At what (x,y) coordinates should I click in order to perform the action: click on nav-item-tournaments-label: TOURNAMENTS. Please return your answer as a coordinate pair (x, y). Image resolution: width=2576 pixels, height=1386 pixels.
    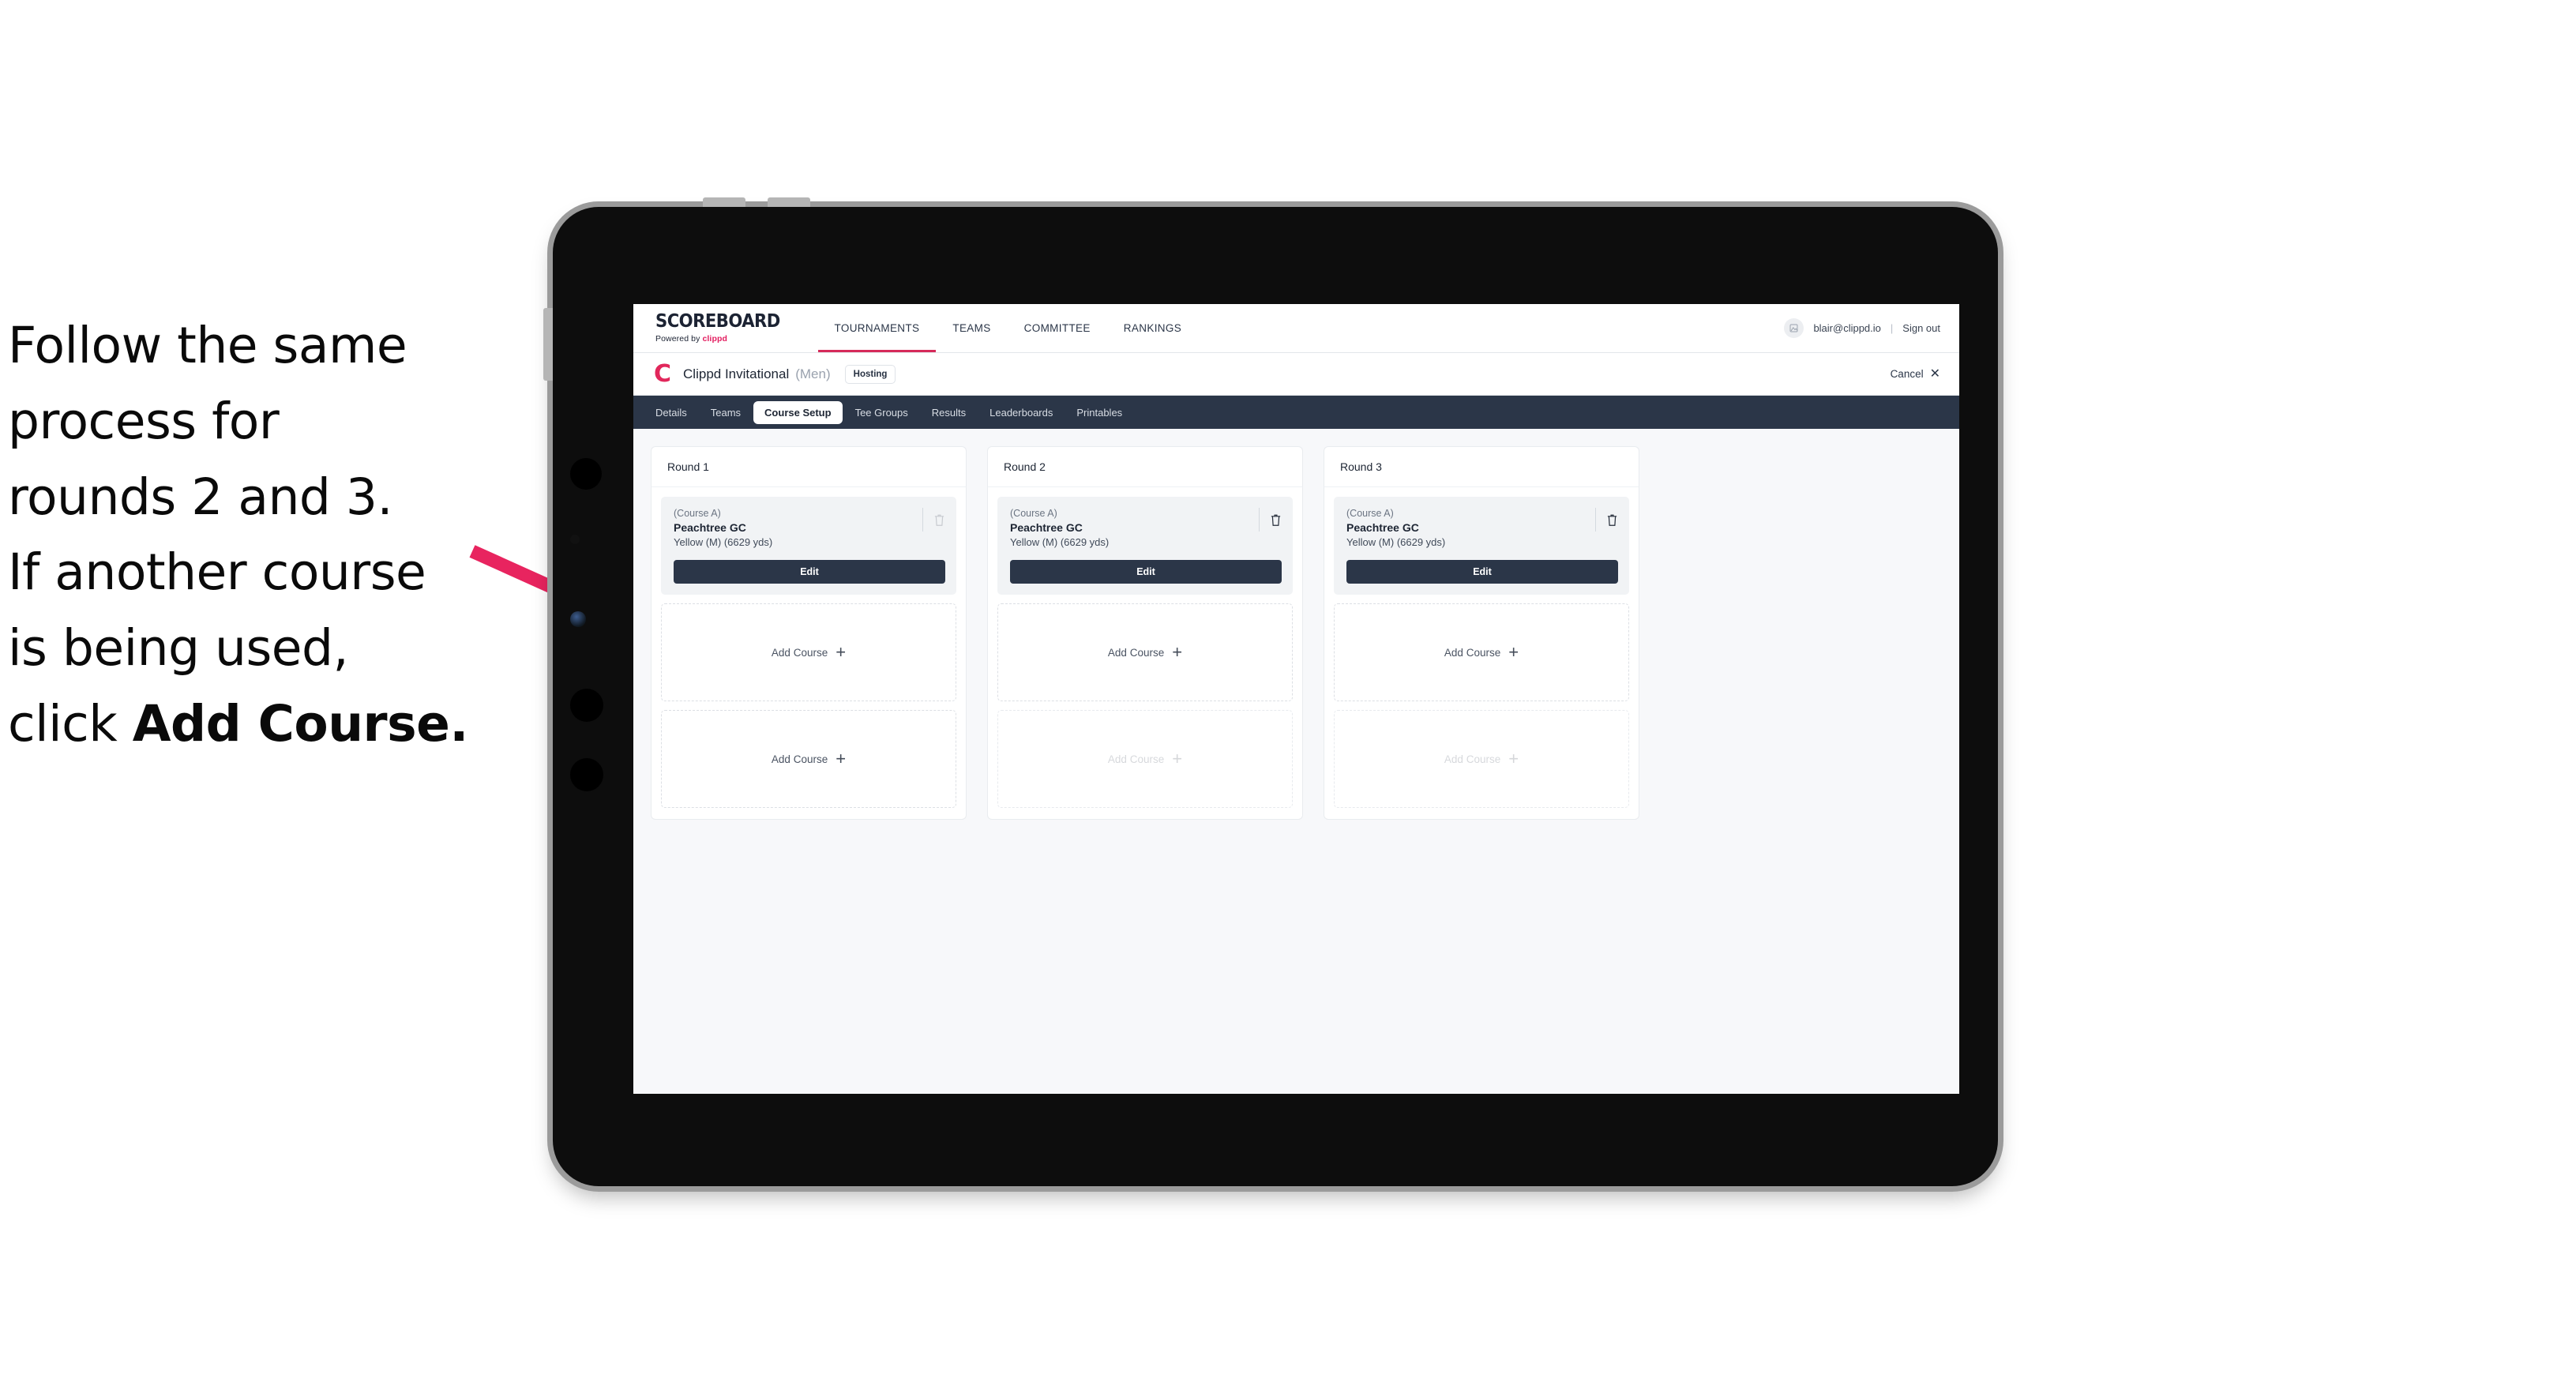
    Looking at the image, I should click on (877, 328).